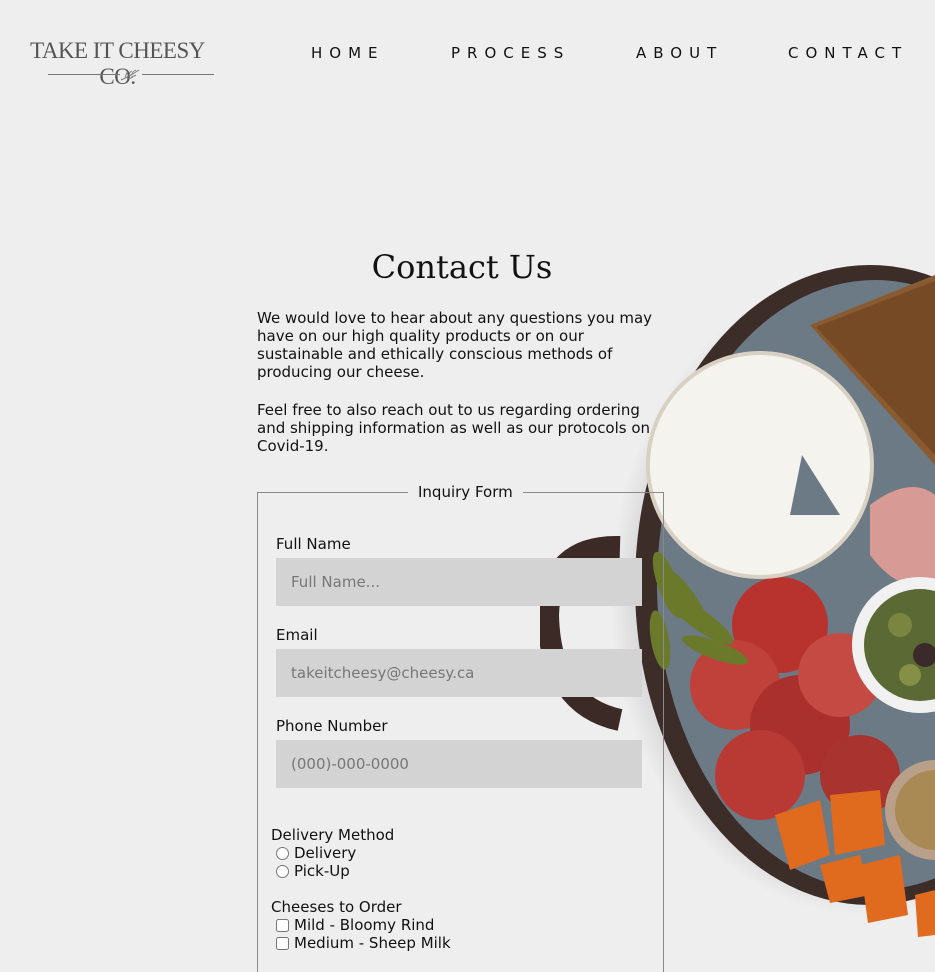 Image resolution: width=935 pixels, height=972 pixels. What do you see at coordinates (282, 943) in the screenshot?
I see `medium-sheep-milk-checkbox` at bounding box center [282, 943].